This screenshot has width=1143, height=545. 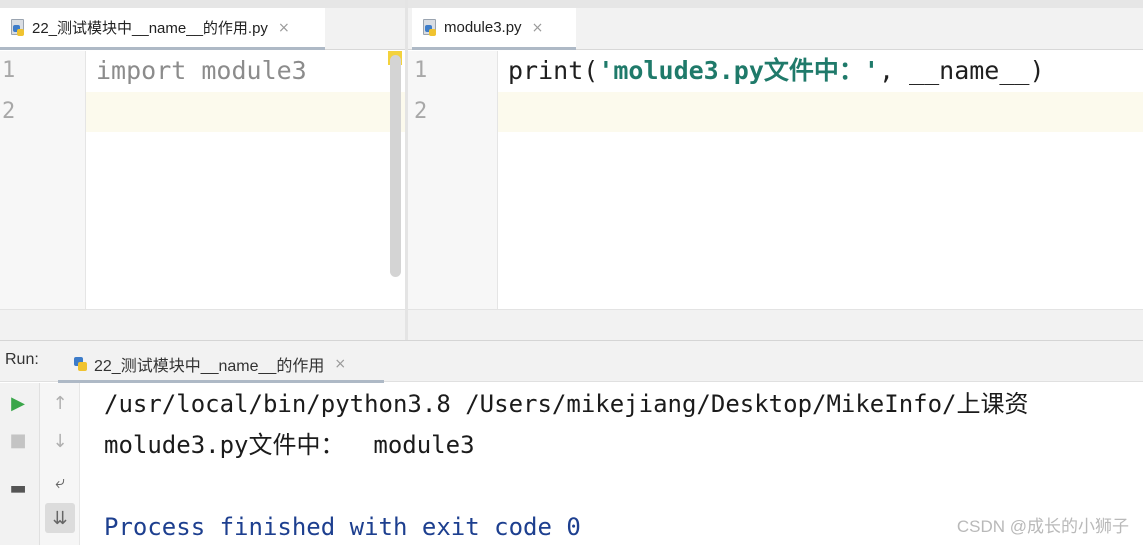 I want to click on current-line-highlight, so click(x=775, y=112).